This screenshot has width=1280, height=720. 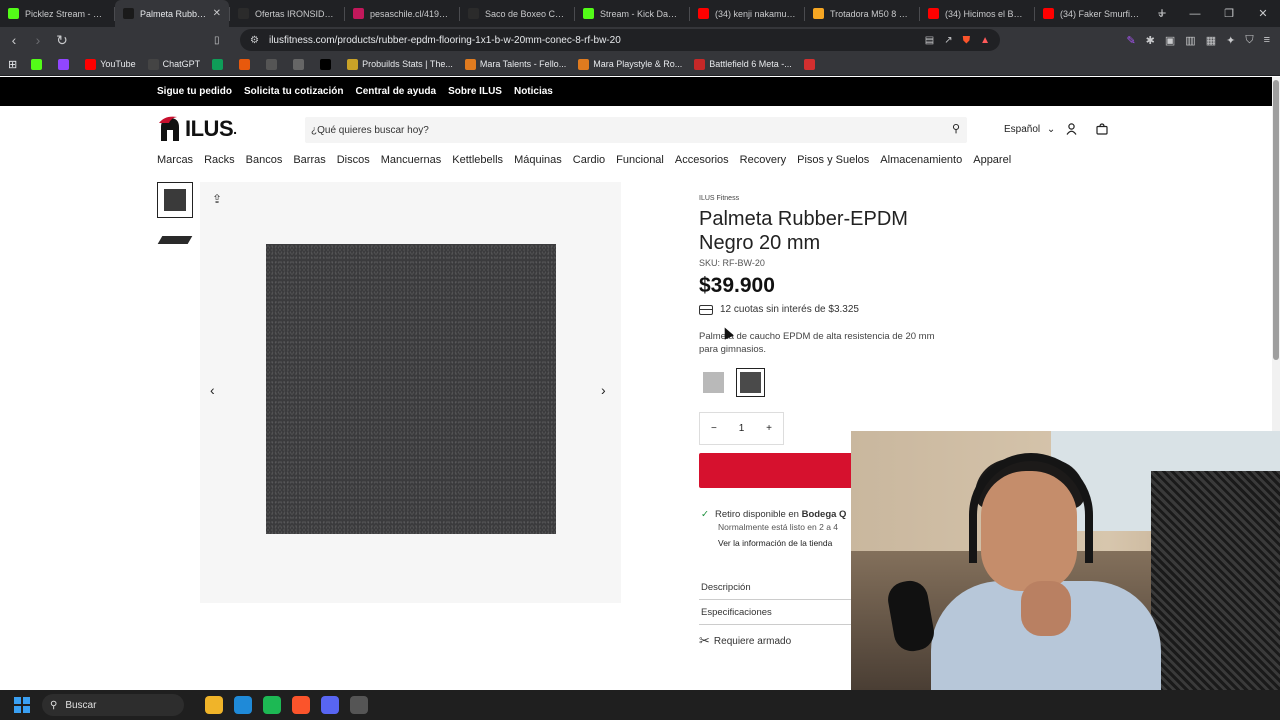 What do you see at coordinates (640, 161) in the screenshot?
I see `nav-item: Funcional` at bounding box center [640, 161].